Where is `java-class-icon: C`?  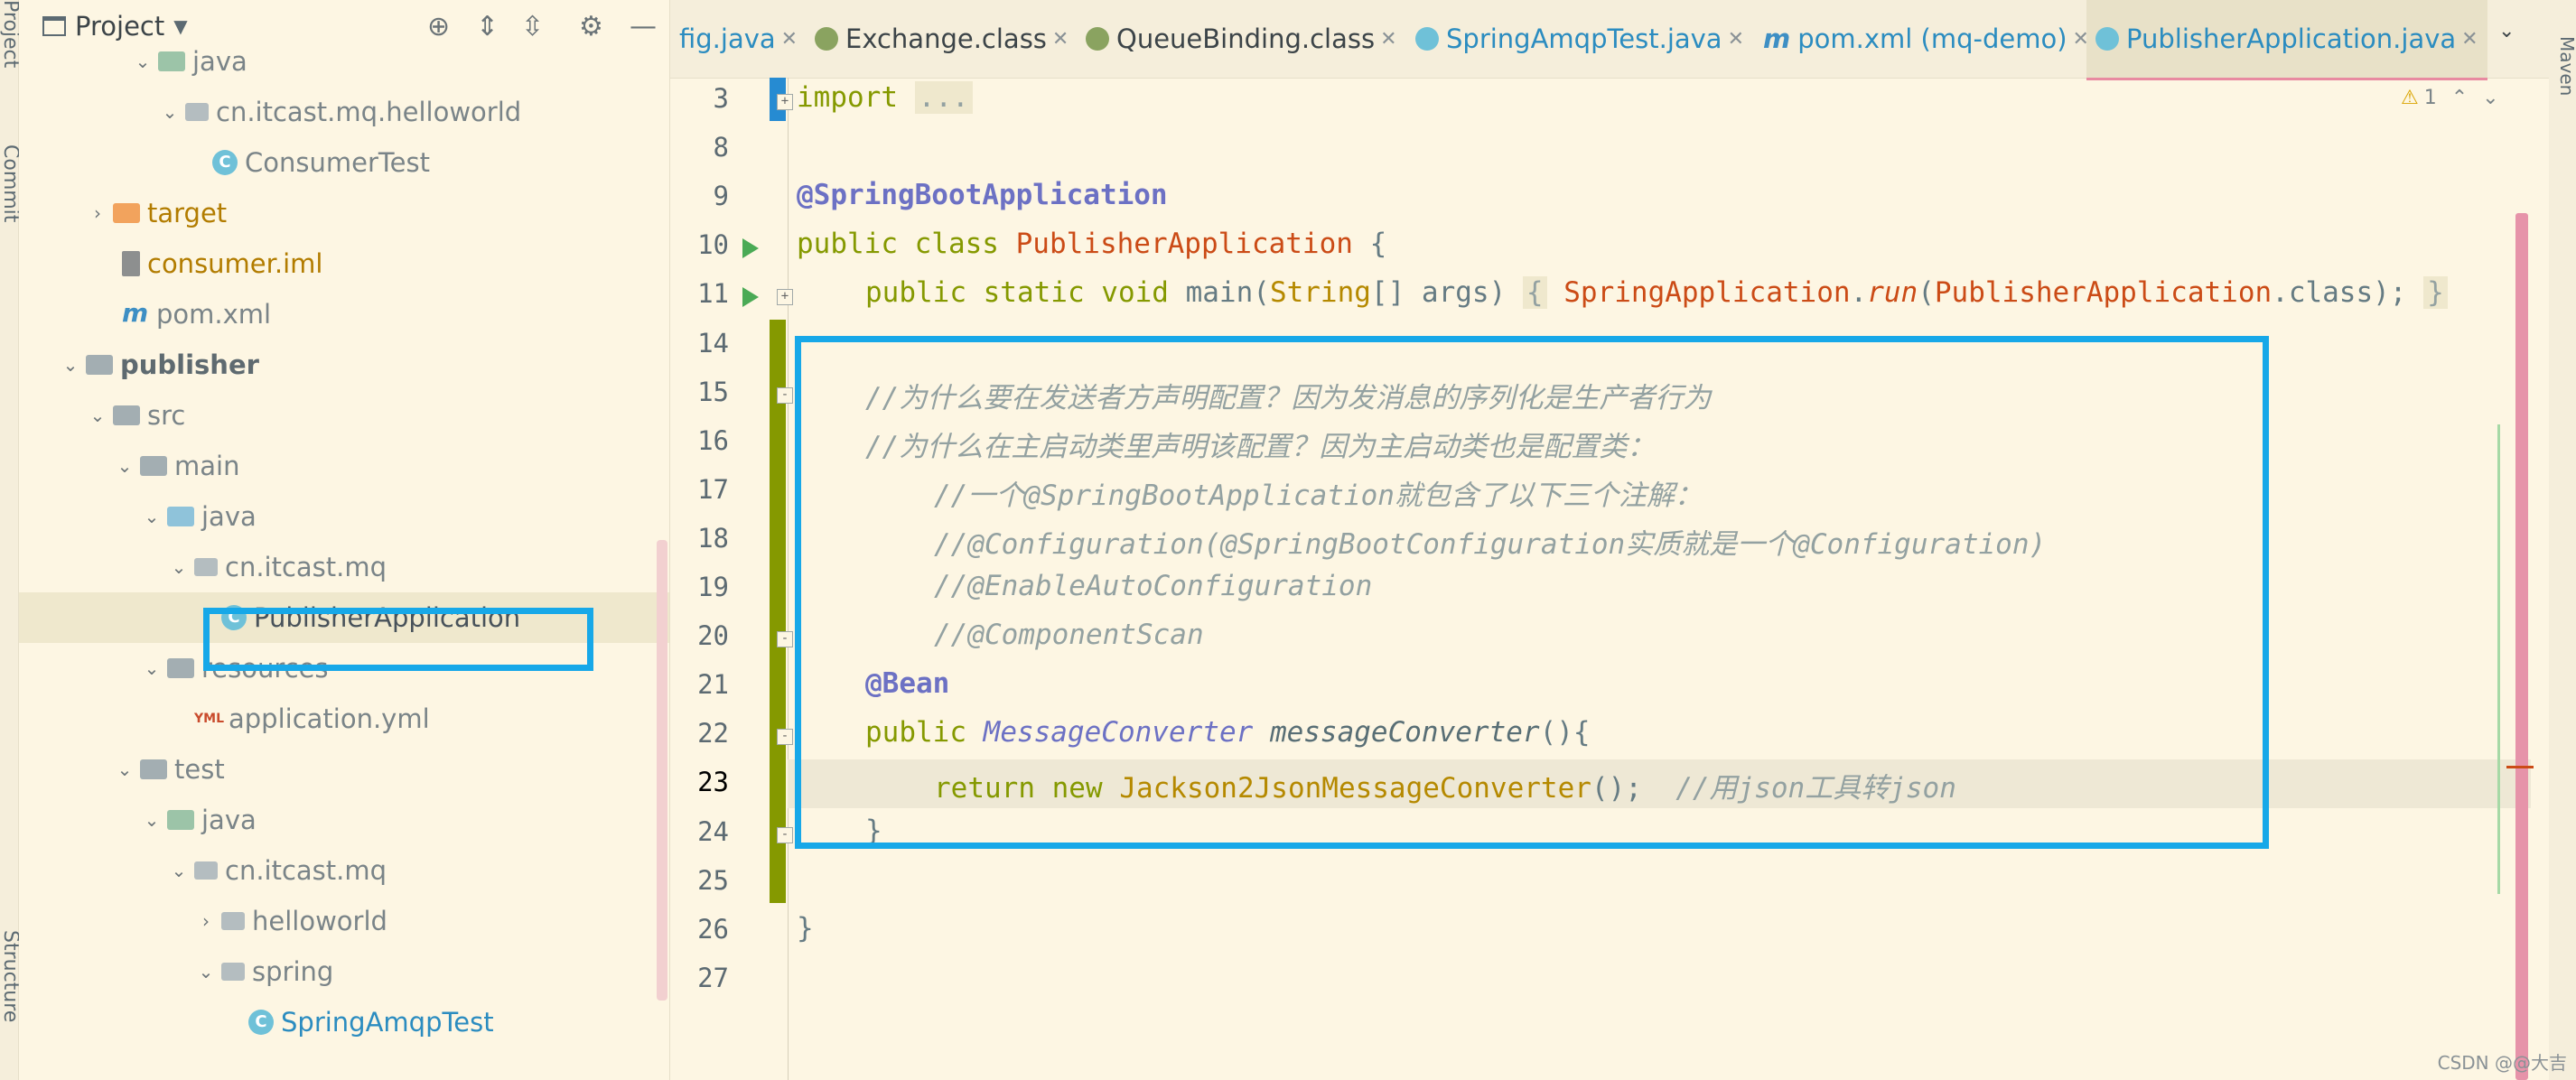 java-class-icon: C is located at coordinates (225, 162).